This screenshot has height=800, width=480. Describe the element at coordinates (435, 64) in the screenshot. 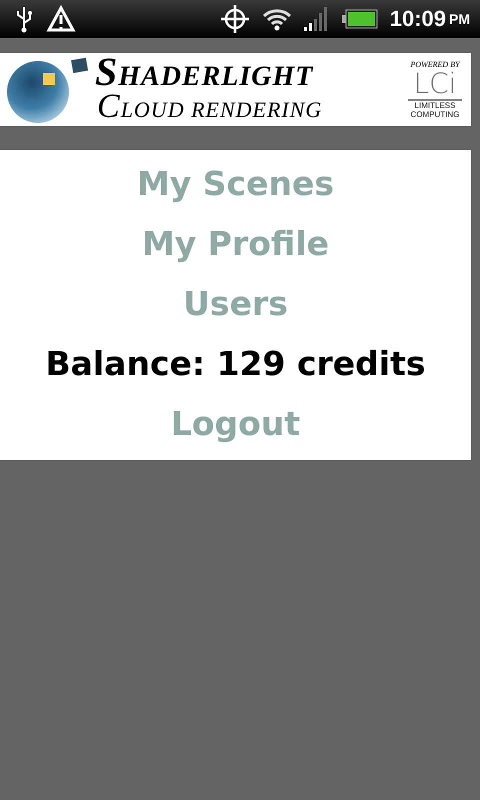

I see `powered-by-label: POWERED BY` at that location.